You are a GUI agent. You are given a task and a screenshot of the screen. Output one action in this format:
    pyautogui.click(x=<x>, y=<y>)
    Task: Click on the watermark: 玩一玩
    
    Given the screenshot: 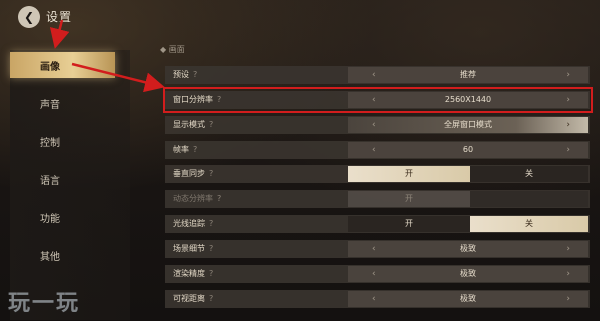 What is the action you would take?
    pyautogui.click(x=44, y=303)
    